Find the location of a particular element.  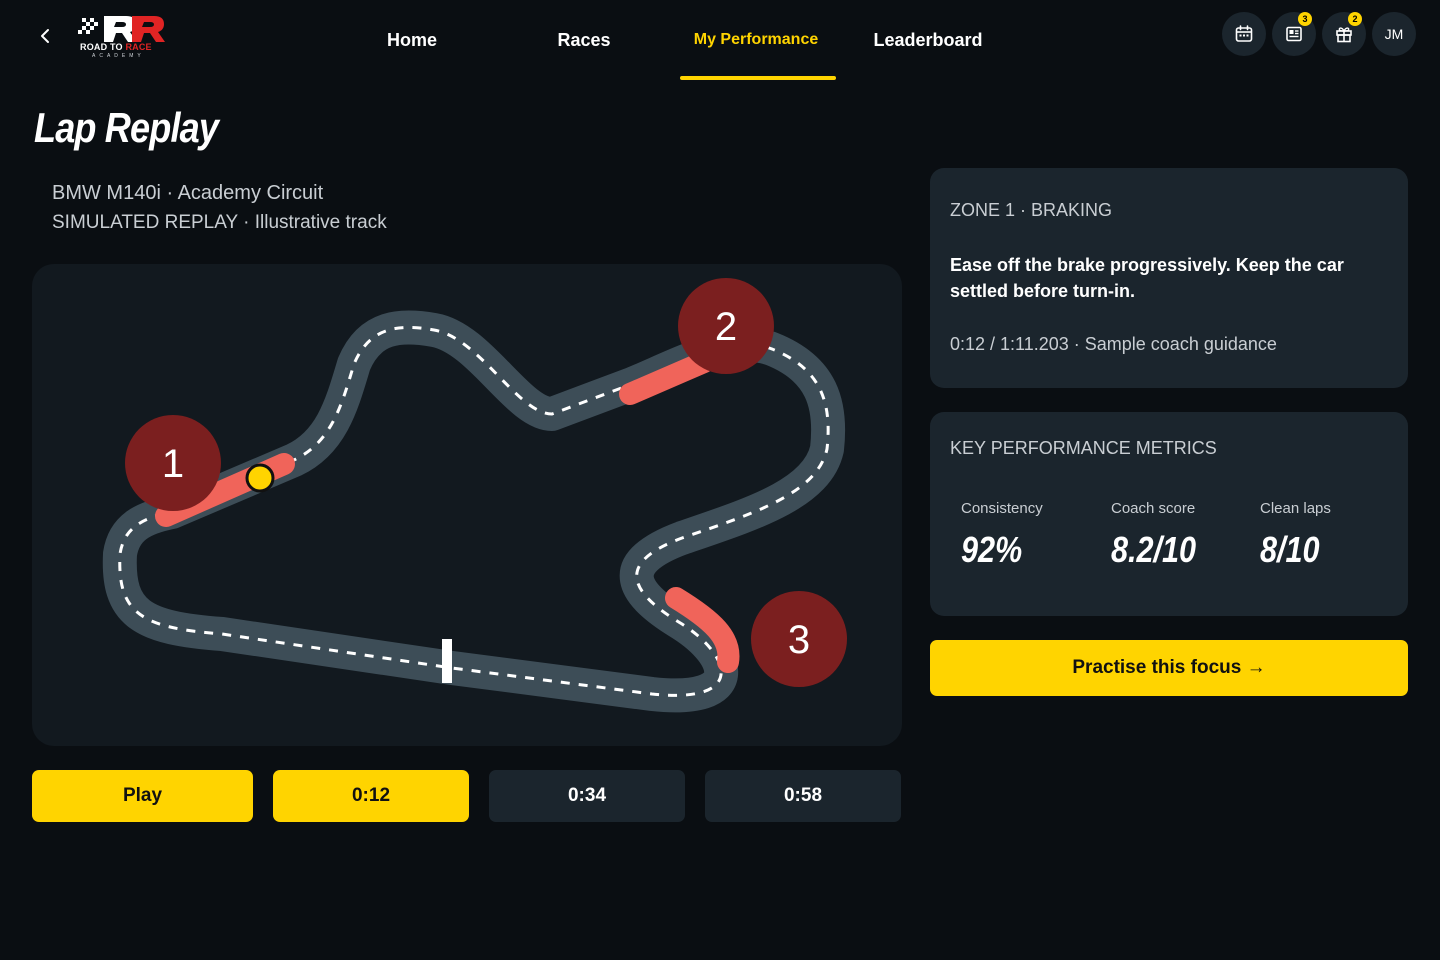

nav-races: Races is located at coordinates (584, 40).